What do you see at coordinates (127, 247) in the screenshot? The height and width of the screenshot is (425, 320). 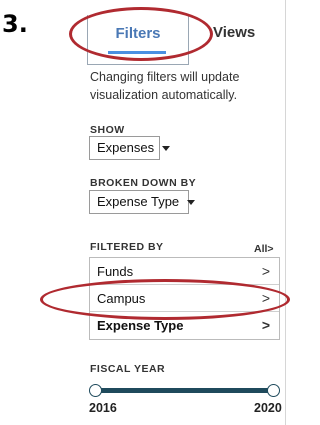 I see `filtered-by-label: FILTERED BY` at bounding box center [127, 247].